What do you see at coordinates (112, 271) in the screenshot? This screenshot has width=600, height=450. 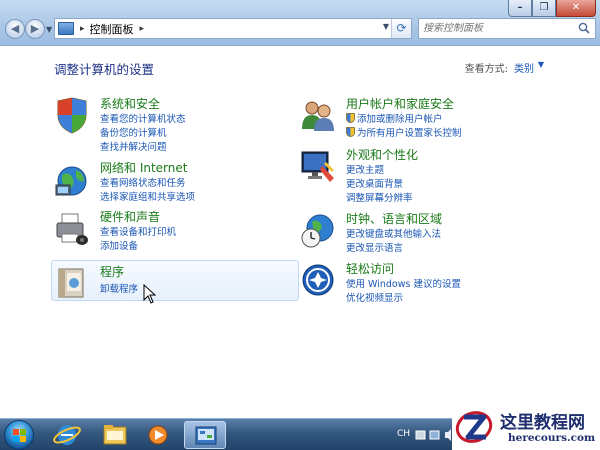 I see `category-title: 程序` at bounding box center [112, 271].